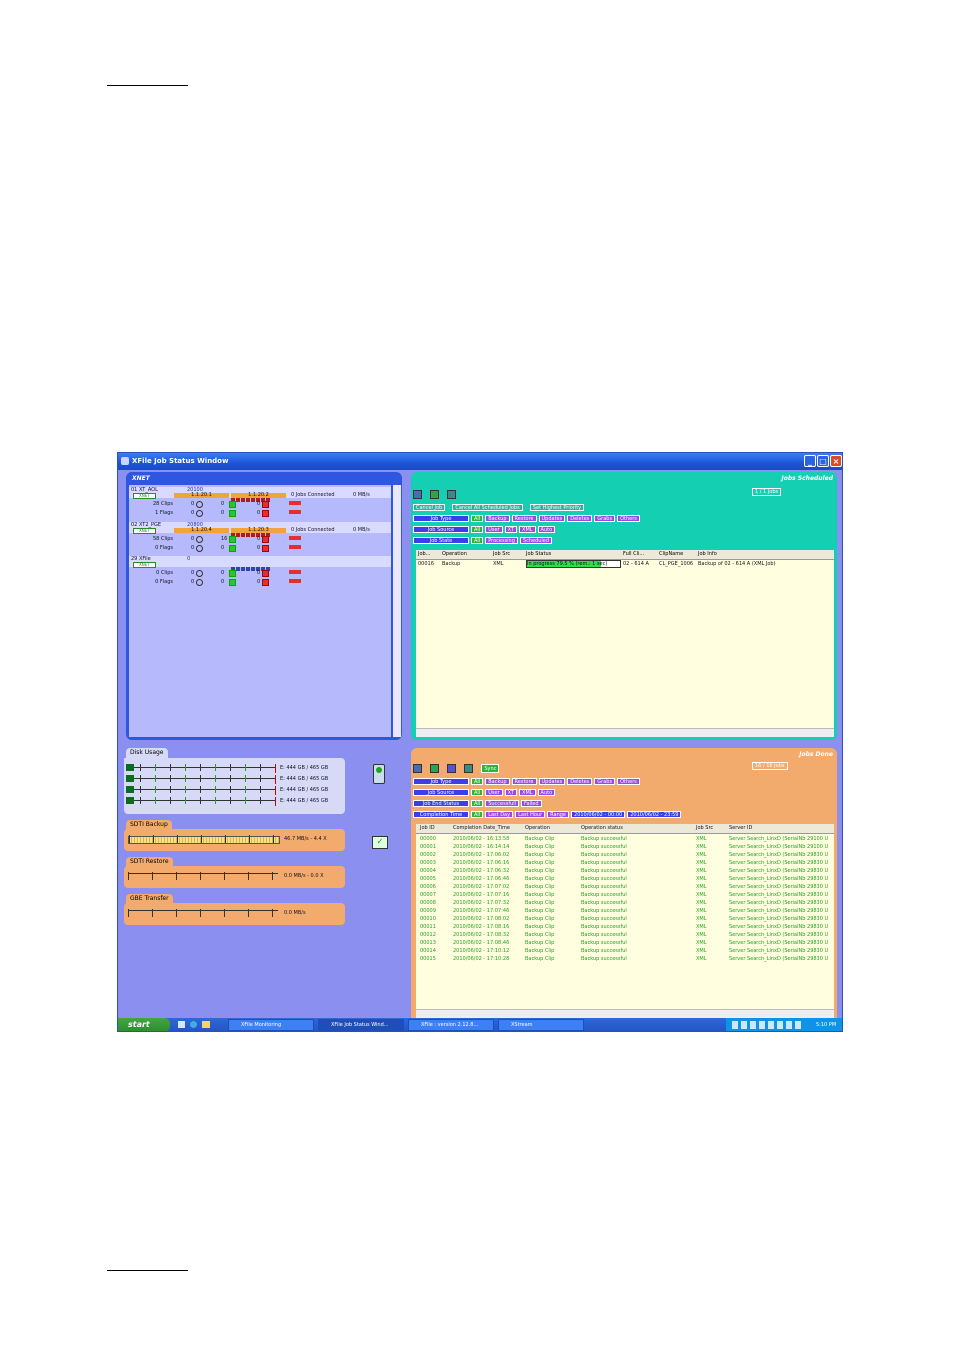 This screenshot has height=1350, width=954. Describe the element at coordinates (452, 768) in the screenshot. I see `filter-icon` at that location.